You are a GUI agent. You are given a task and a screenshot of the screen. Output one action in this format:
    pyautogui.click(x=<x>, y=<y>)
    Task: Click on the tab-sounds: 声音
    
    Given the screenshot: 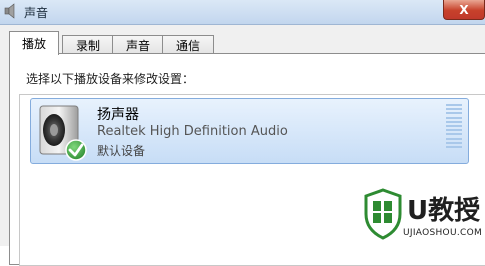 What is the action you would take?
    pyautogui.click(x=138, y=44)
    